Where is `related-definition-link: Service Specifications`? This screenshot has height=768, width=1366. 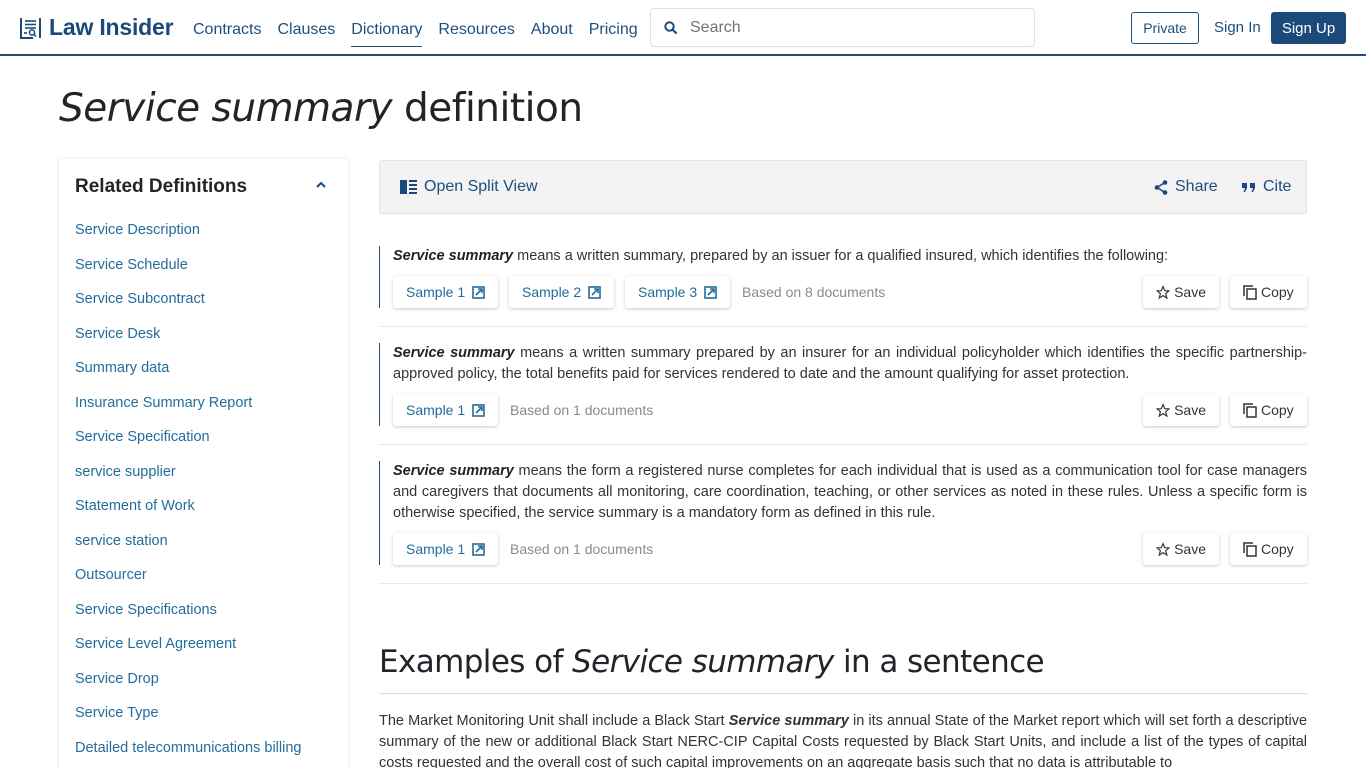 related-definition-link: Service Specifications is located at coordinates (146, 610).